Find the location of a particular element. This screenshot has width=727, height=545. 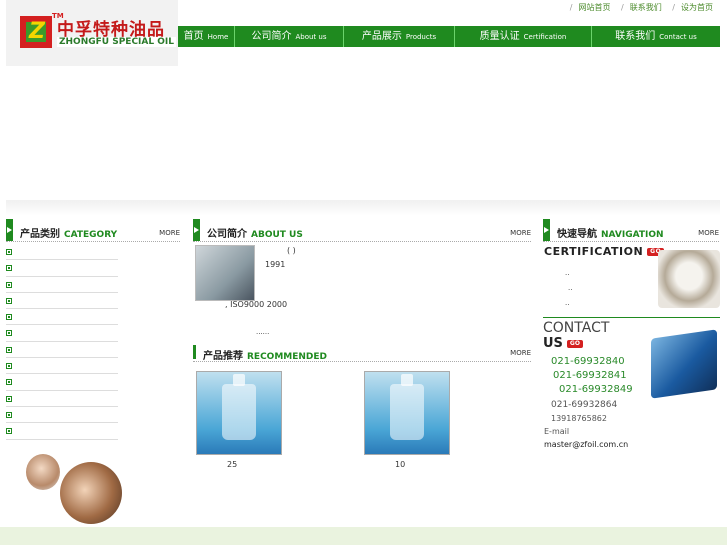

category-title-en: CATEGORY is located at coordinates (91, 235).